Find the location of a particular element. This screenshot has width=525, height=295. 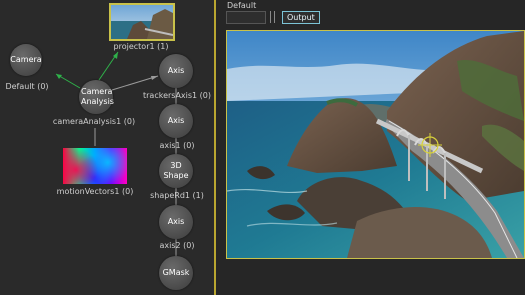

camera-analysis-node: Camera Analysis is located at coordinates (96, 97).